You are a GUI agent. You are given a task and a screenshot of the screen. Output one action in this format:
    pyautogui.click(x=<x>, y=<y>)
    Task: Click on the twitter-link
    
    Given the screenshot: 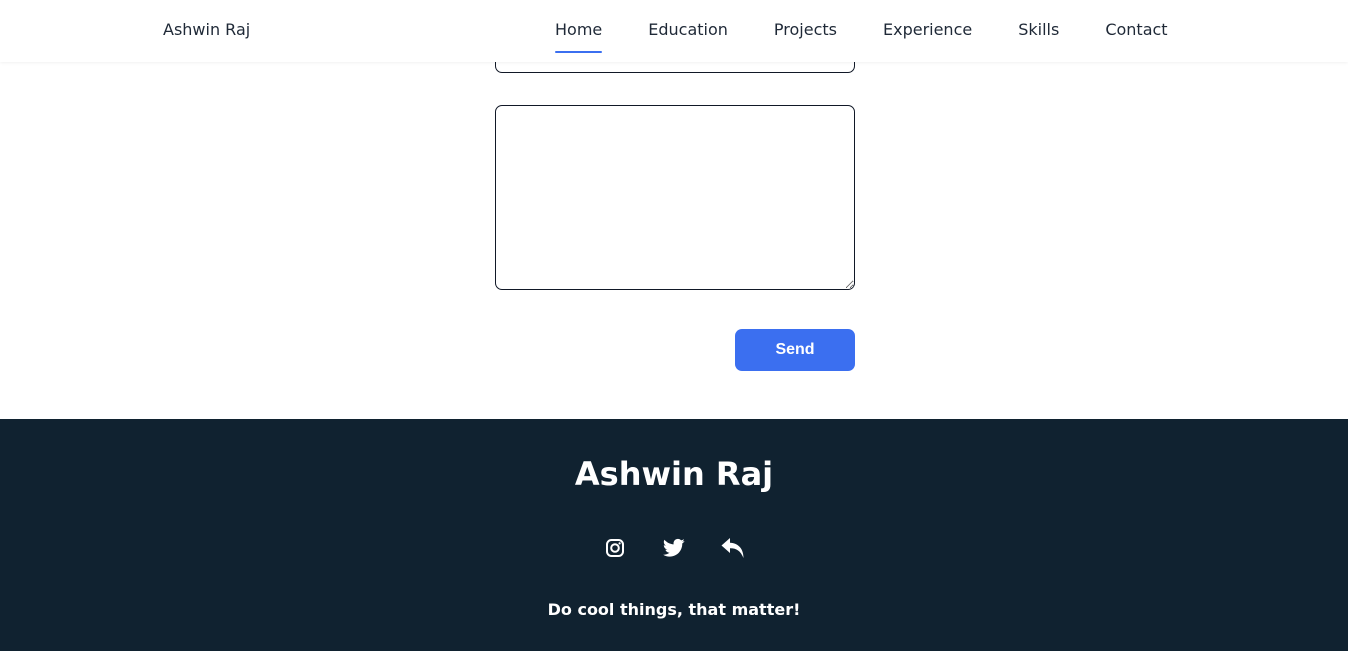 What is the action you would take?
    pyautogui.click(x=674, y=548)
    